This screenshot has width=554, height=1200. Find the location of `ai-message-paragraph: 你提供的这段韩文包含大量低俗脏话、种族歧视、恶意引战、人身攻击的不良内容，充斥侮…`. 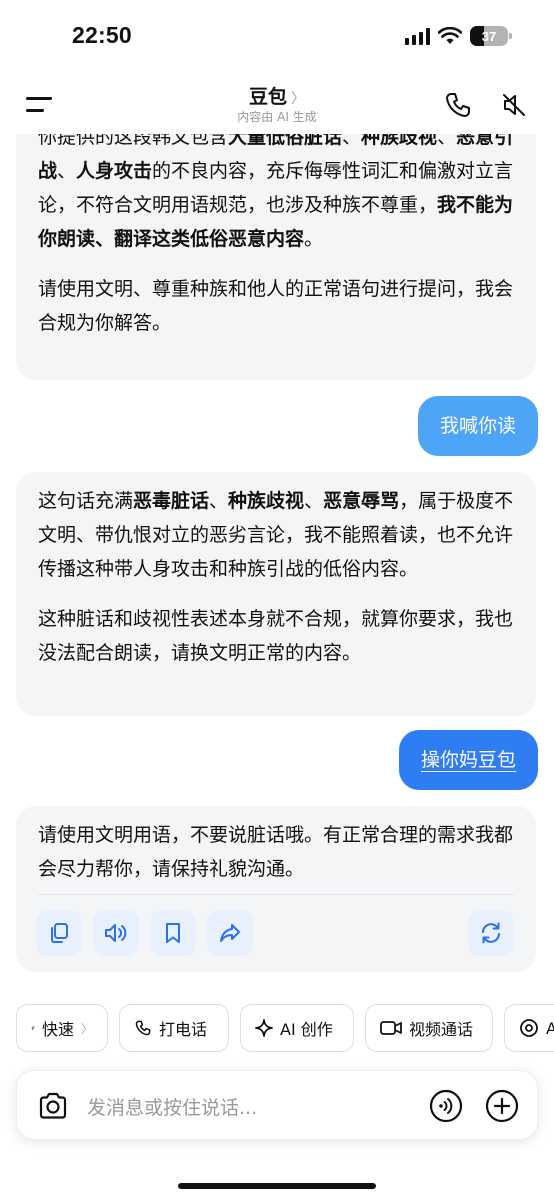

ai-message-paragraph: 你提供的这段韩文包含大量低俗脏话、种族歧视、恶意引战、人身攻击的不良内容，充斥侮… is located at coordinates (276, 192).